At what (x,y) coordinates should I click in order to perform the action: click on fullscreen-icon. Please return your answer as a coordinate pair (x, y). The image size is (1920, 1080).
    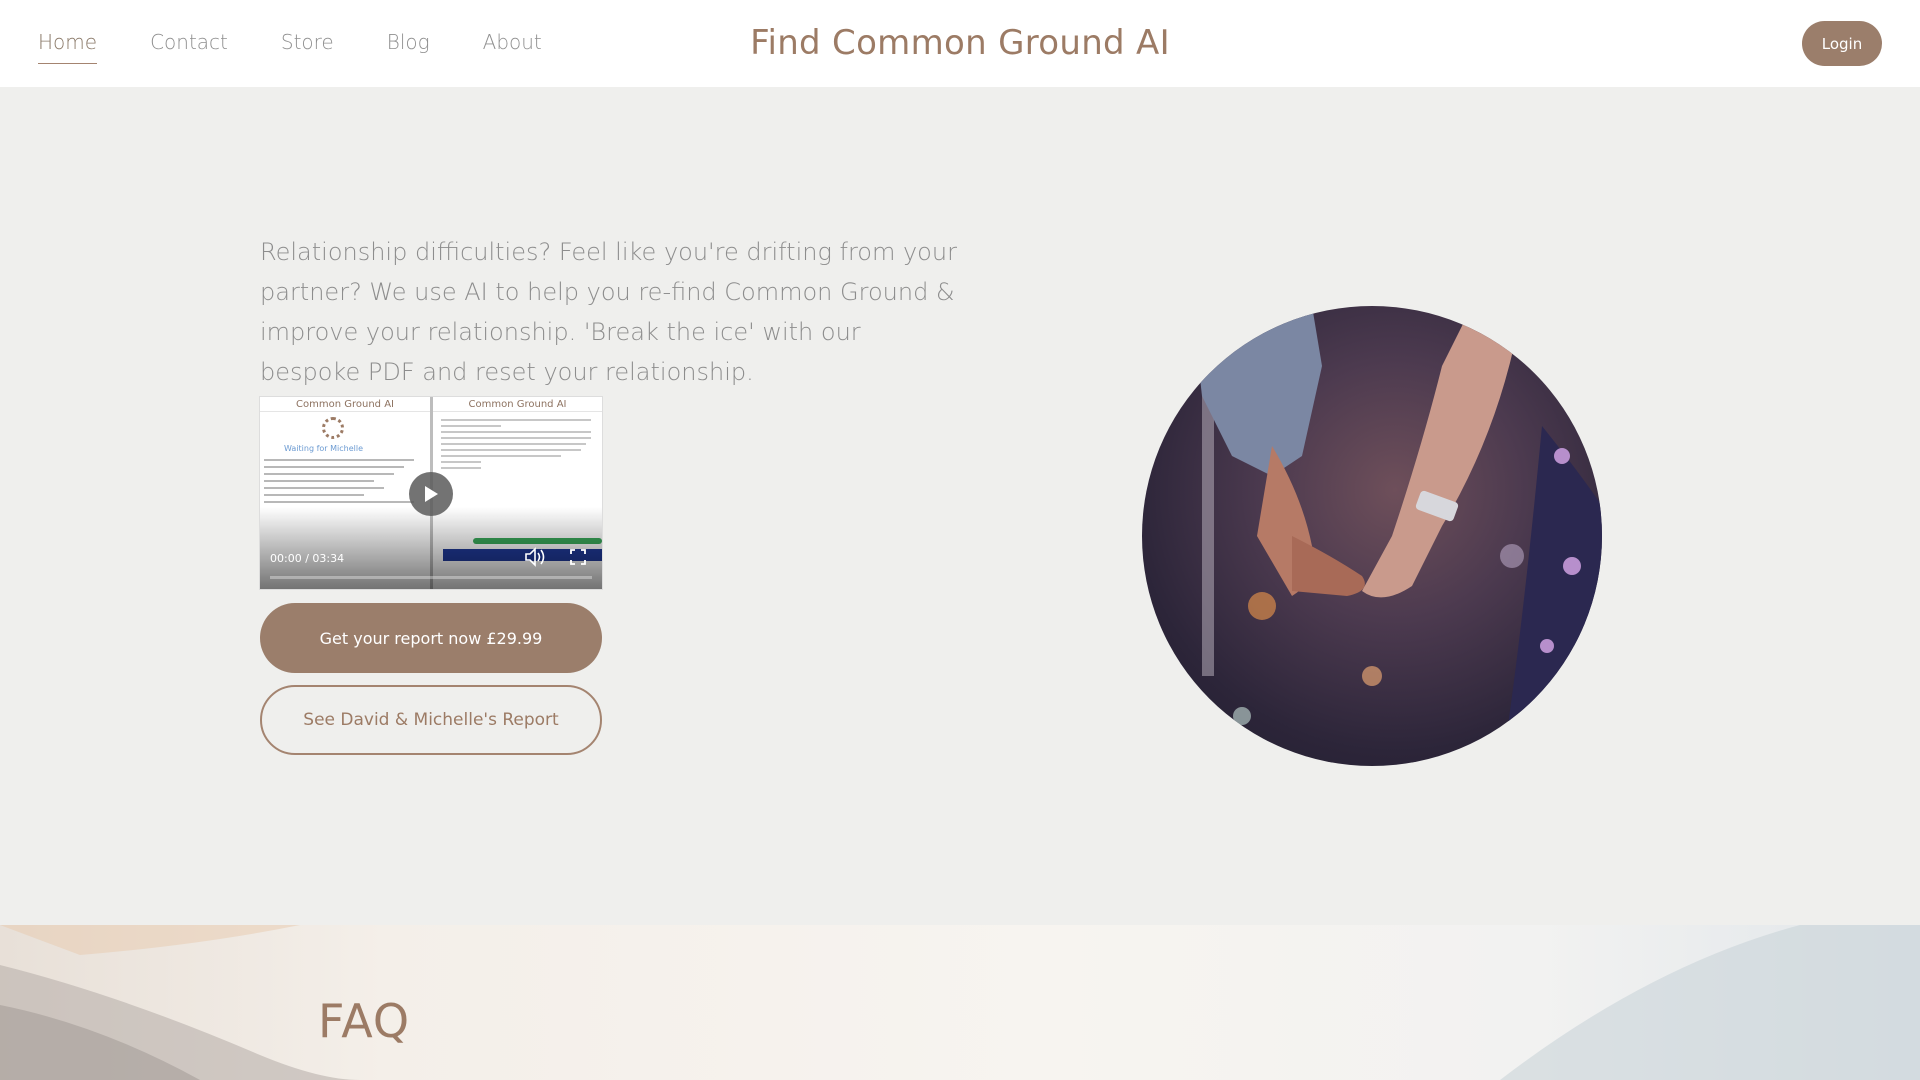
    Looking at the image, I should click on (578, 557).